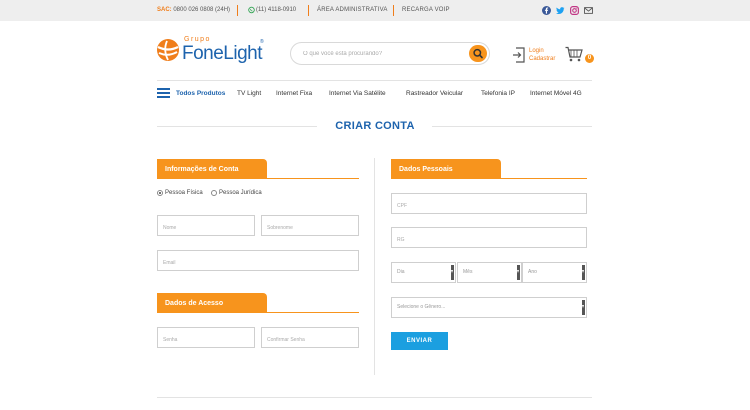 This screenshot has height=410, width=750. Describe the element at coordinates (589, 58) in the screenshot. I see `cart-count-badge: 0` at that location.